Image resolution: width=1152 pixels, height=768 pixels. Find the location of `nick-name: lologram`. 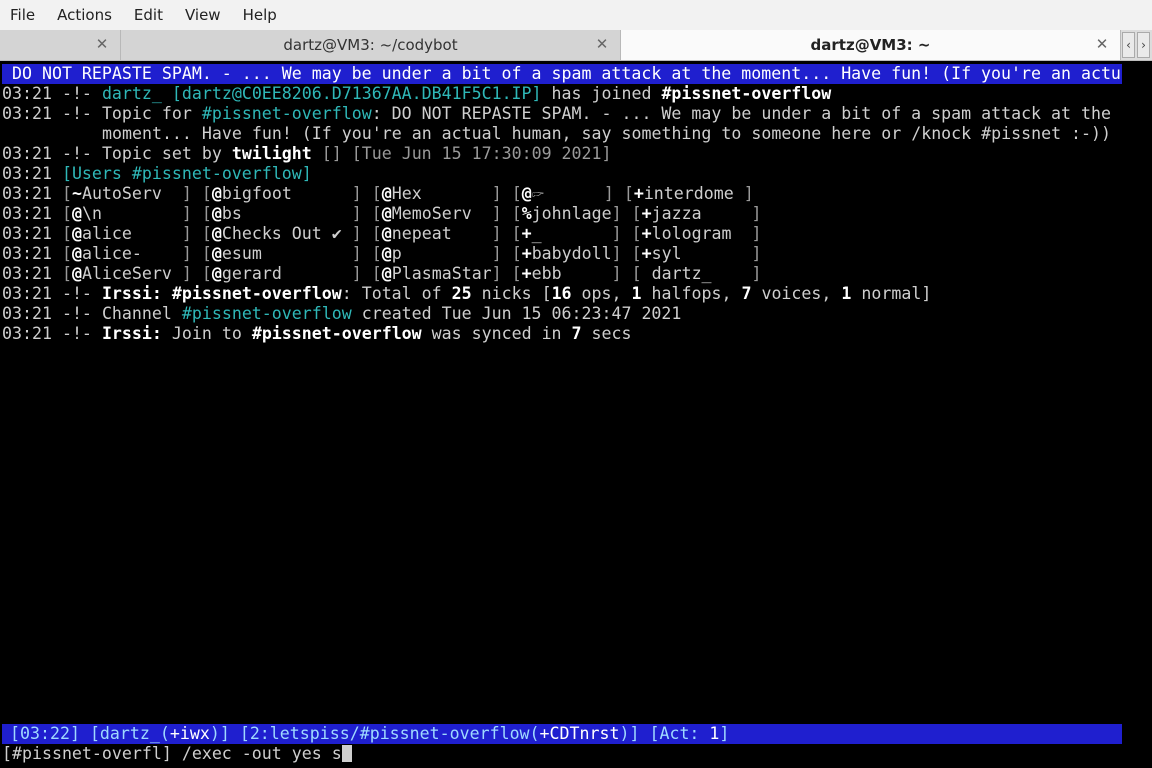

nick-name: lologram is located at coordinates (691, 233).